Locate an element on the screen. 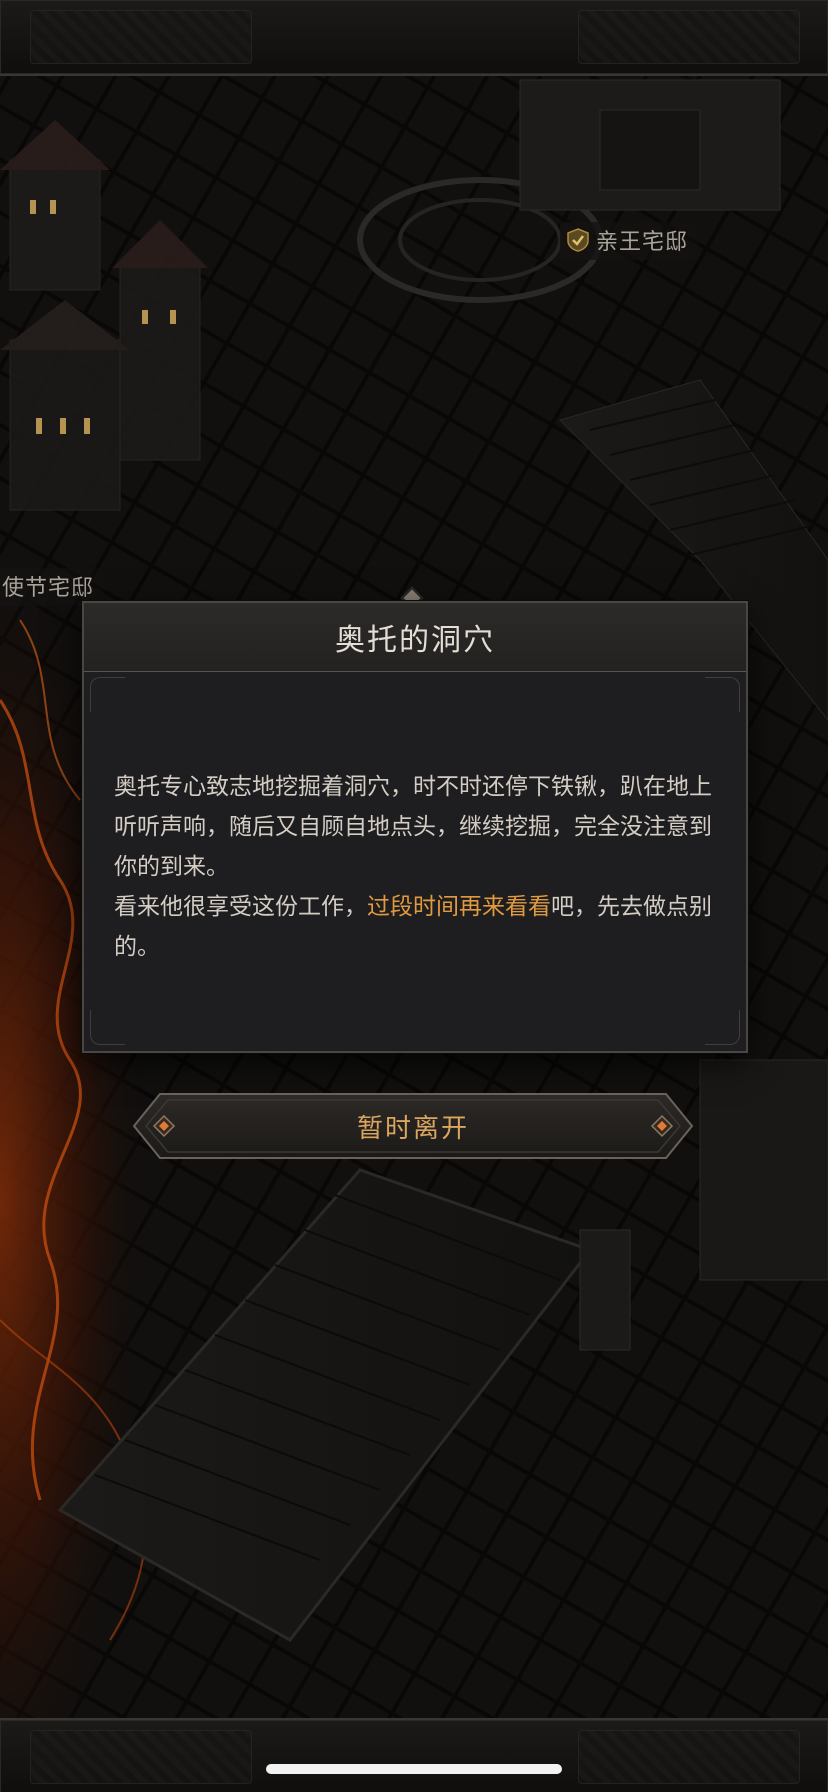 This screenshot has height=1792, width=828. dialog-title: 奥托的洞穴 is located at coordinates (415, 640).